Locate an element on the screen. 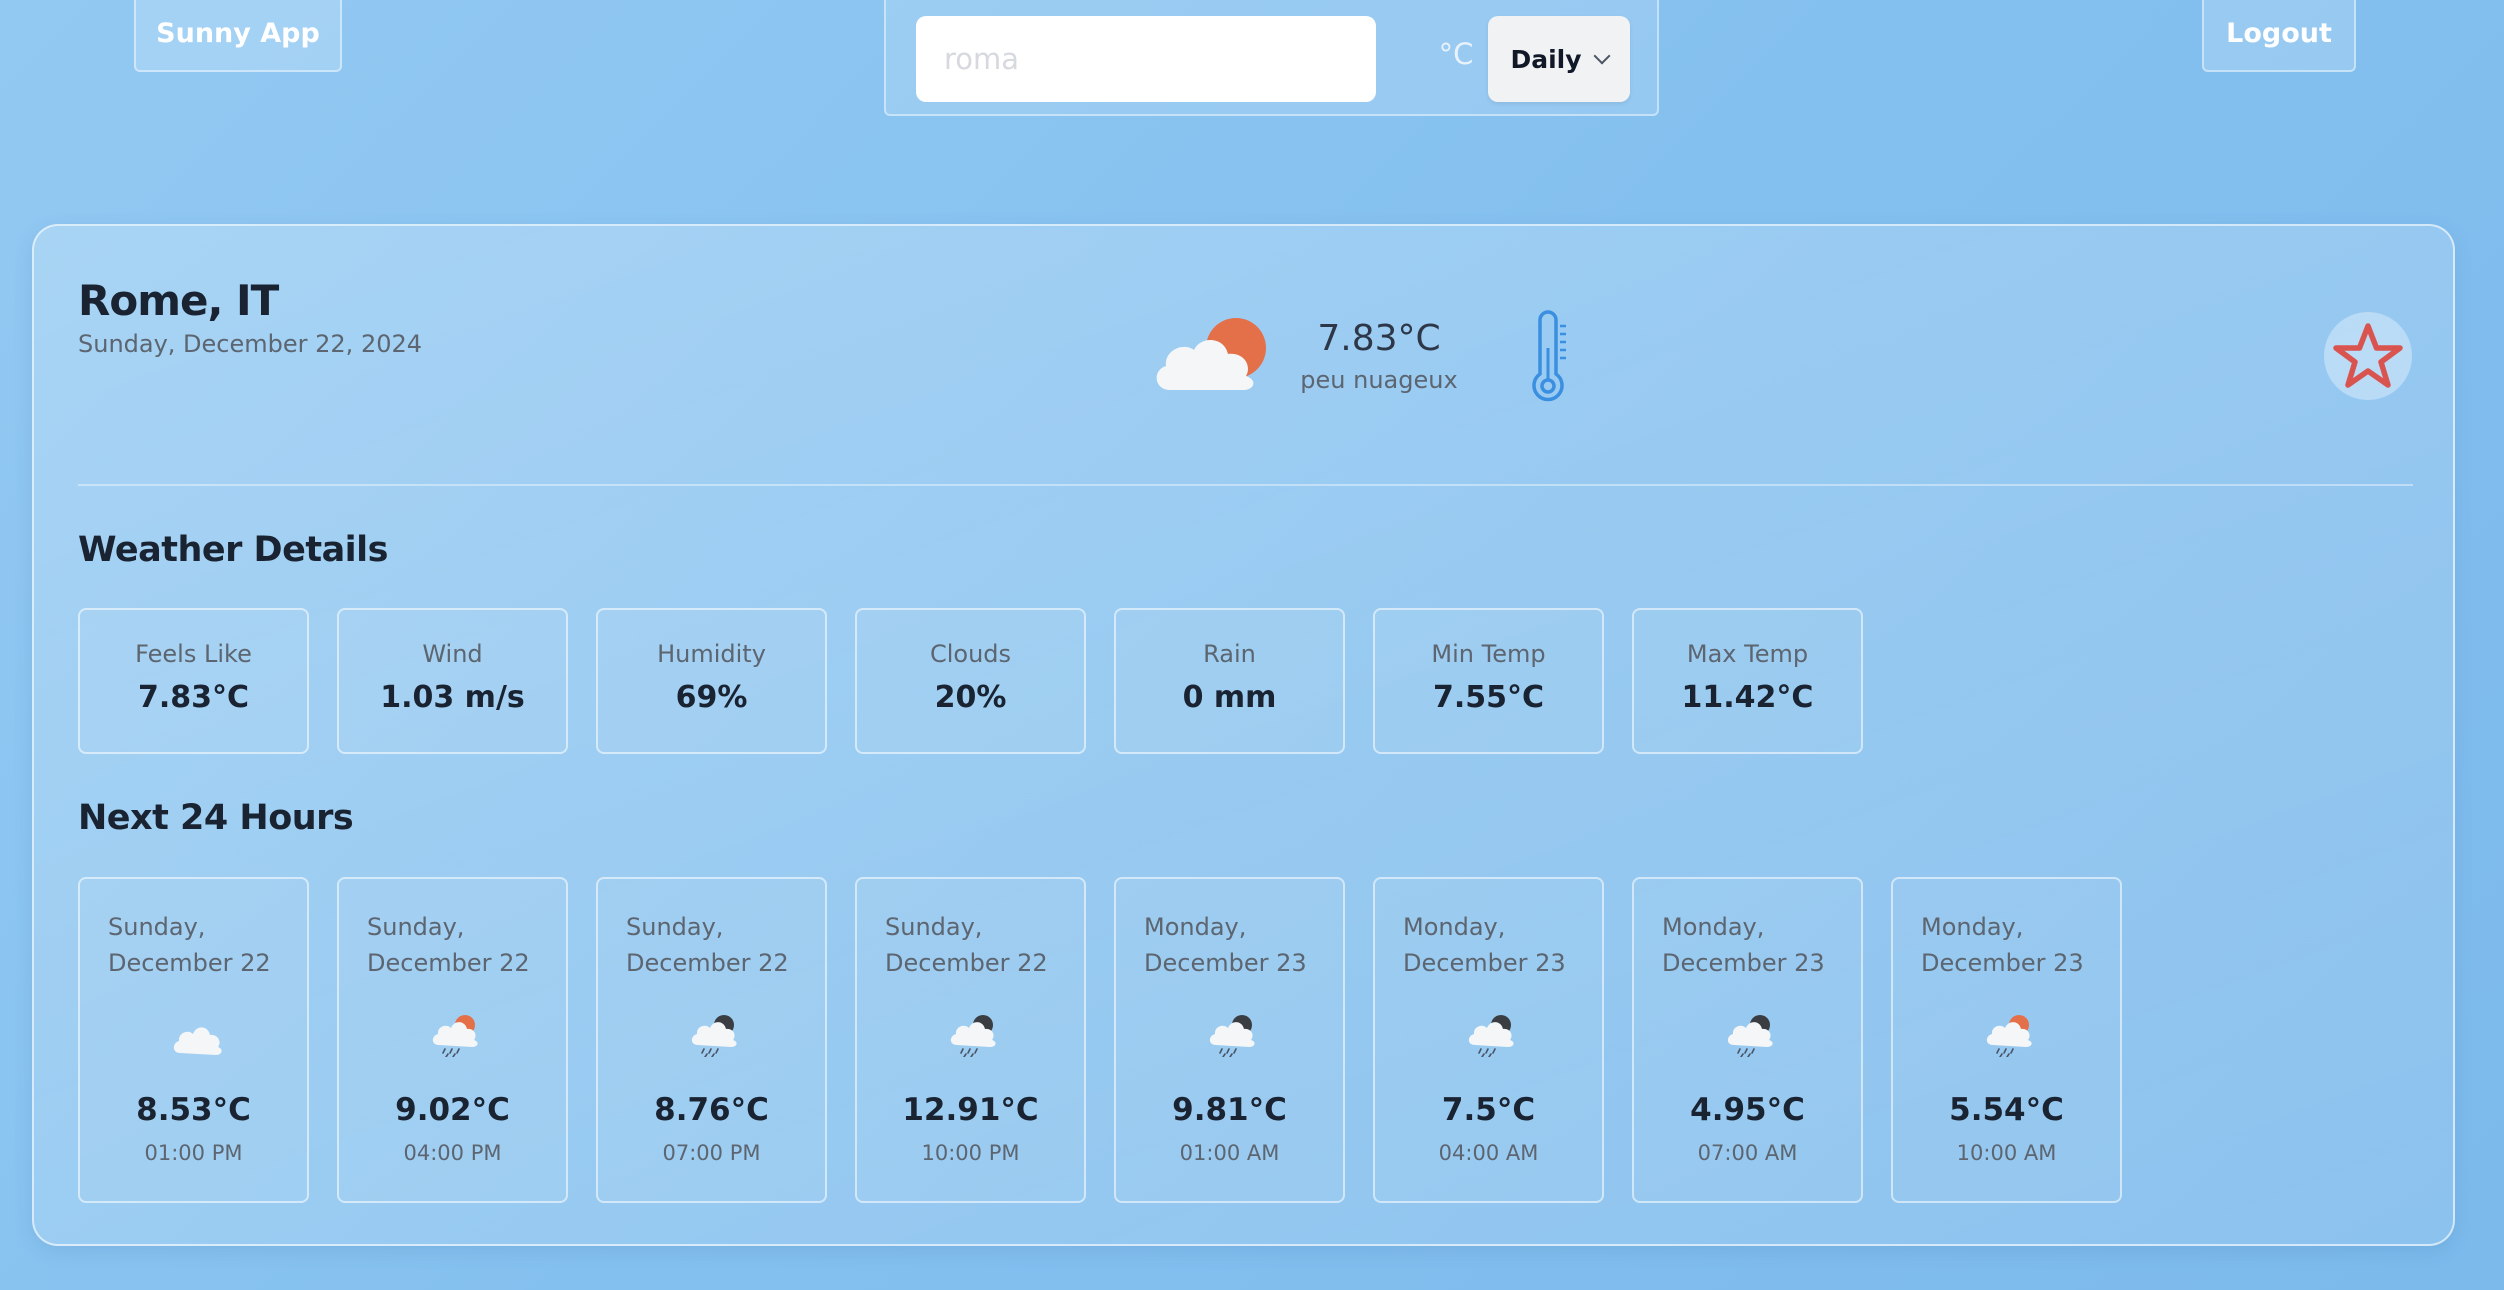 The width and height of the screenshot is (2504, 1290). hourly-time: 07:00 AM is located at coordinates (1747, 1153).